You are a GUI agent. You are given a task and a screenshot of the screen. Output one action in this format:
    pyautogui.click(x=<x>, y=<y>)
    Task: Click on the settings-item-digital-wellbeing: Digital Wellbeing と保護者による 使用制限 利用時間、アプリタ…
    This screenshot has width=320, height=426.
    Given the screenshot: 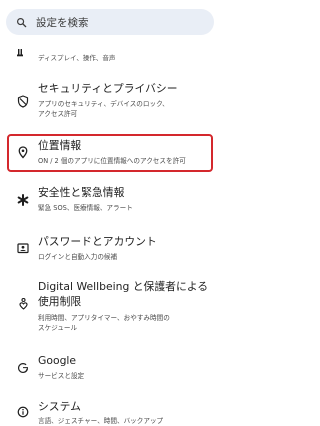 What is the action you would take?
    pyautogui.click(x=110, y=310)
    